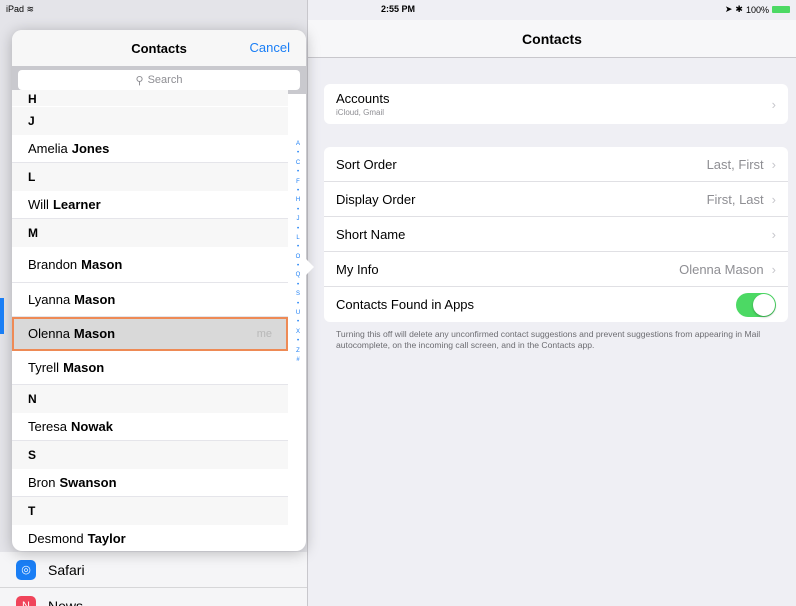 The height and width of the screenshot is (606, 796). What do you see at coordinates (150, 121) in the screenshot?
I see `section-header: J` at bounding box center [150, 121].